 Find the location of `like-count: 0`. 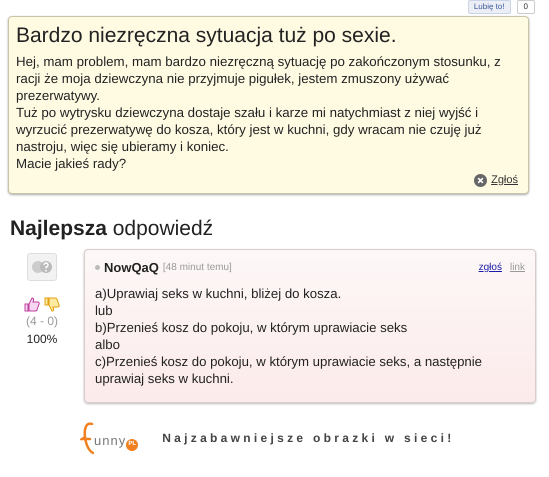

like-count: 0 is located at coordinates (525, 7).